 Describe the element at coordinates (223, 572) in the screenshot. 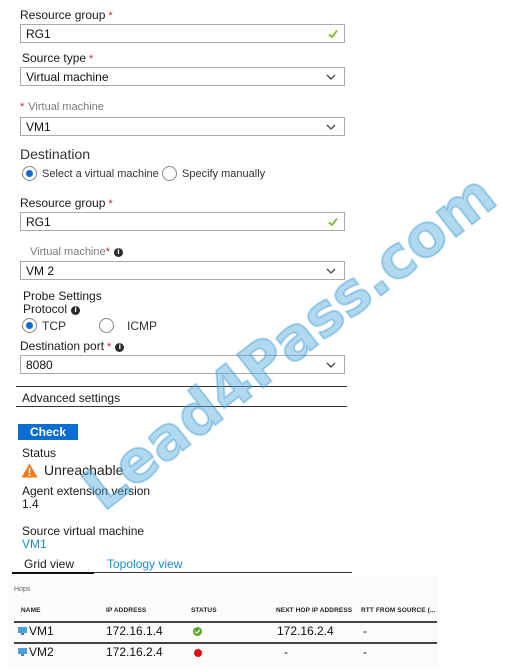

I see `tab-divider` at that location.